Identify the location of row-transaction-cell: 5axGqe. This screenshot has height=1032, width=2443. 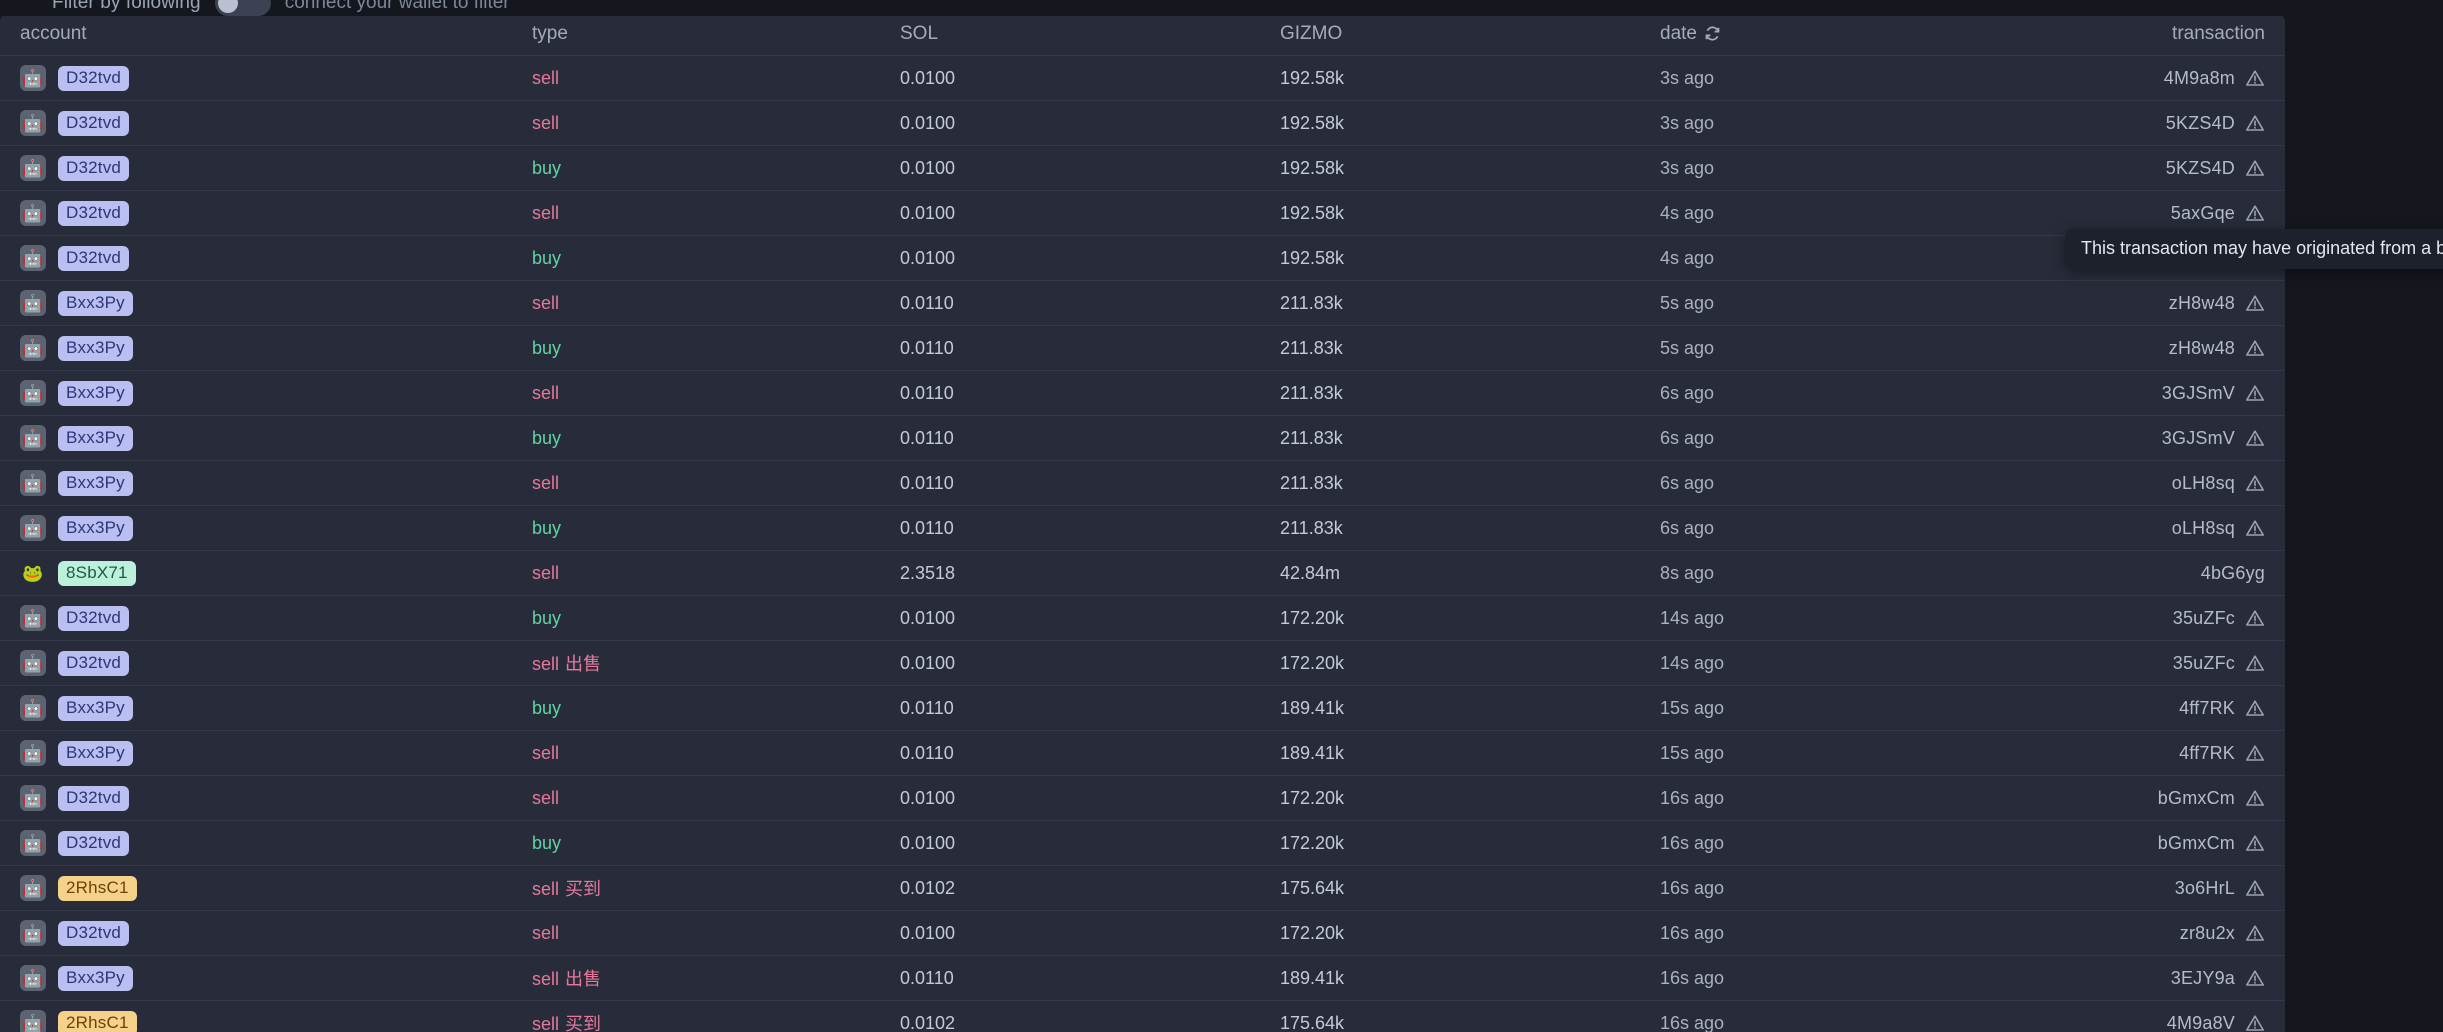
(2162, 213).